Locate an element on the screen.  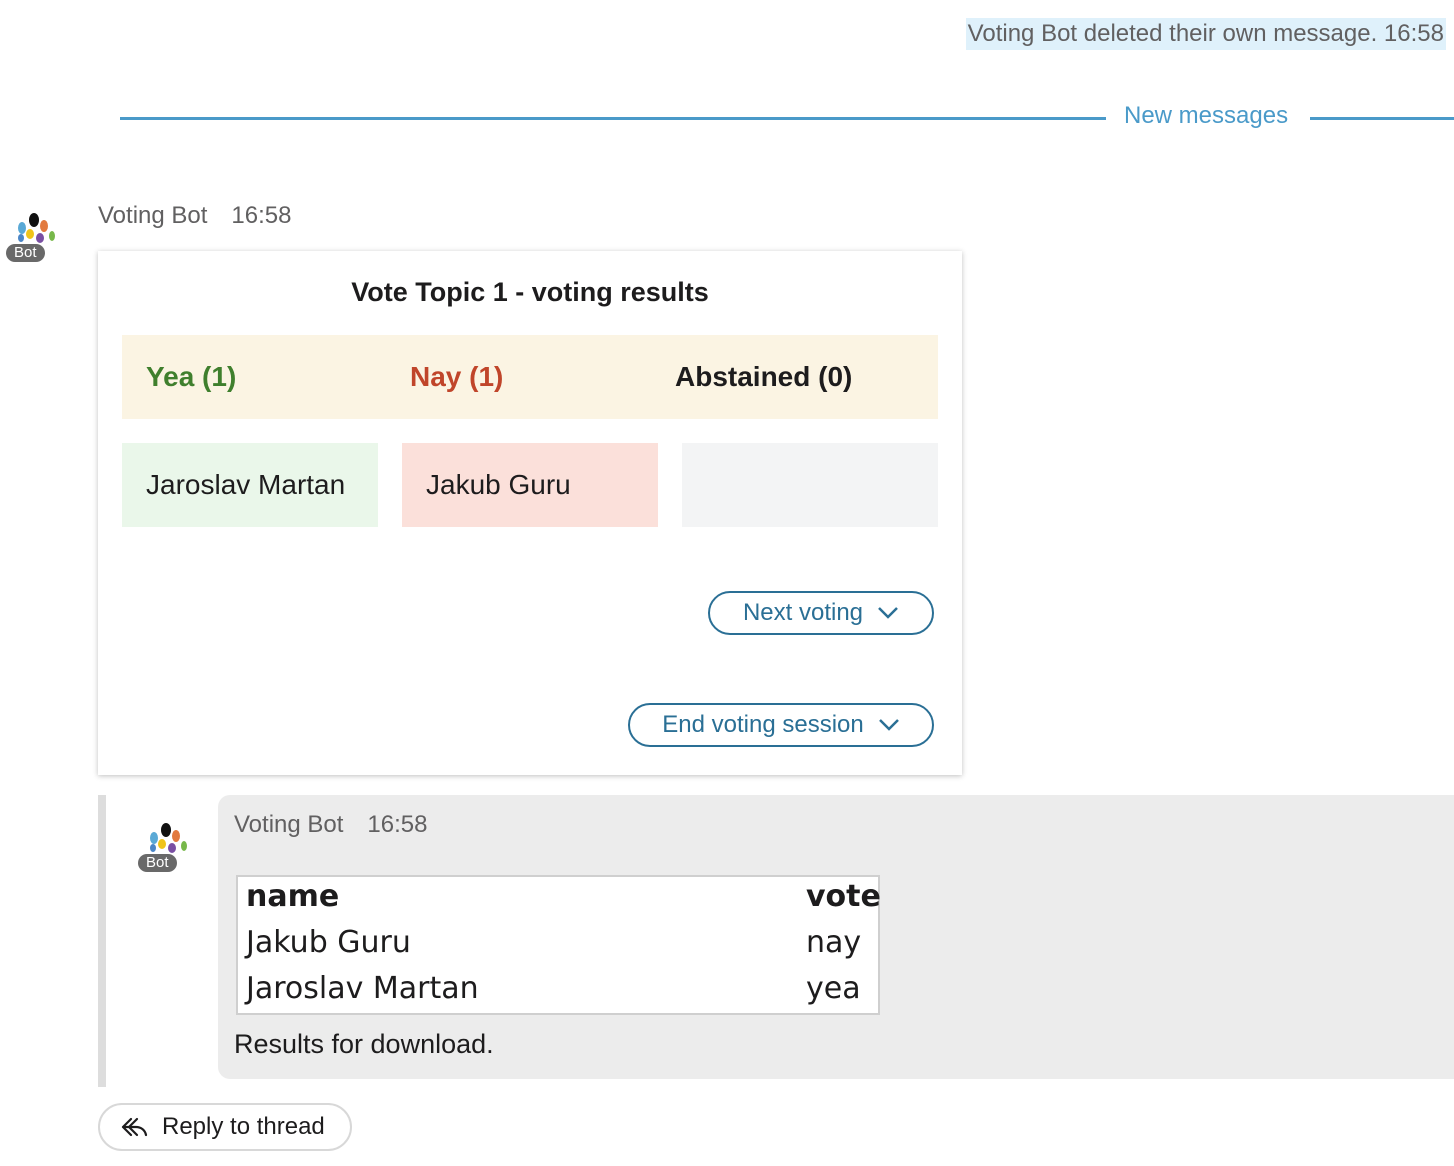
message-header: Voting Bot 16:58 is located at coordinates (194, 216).